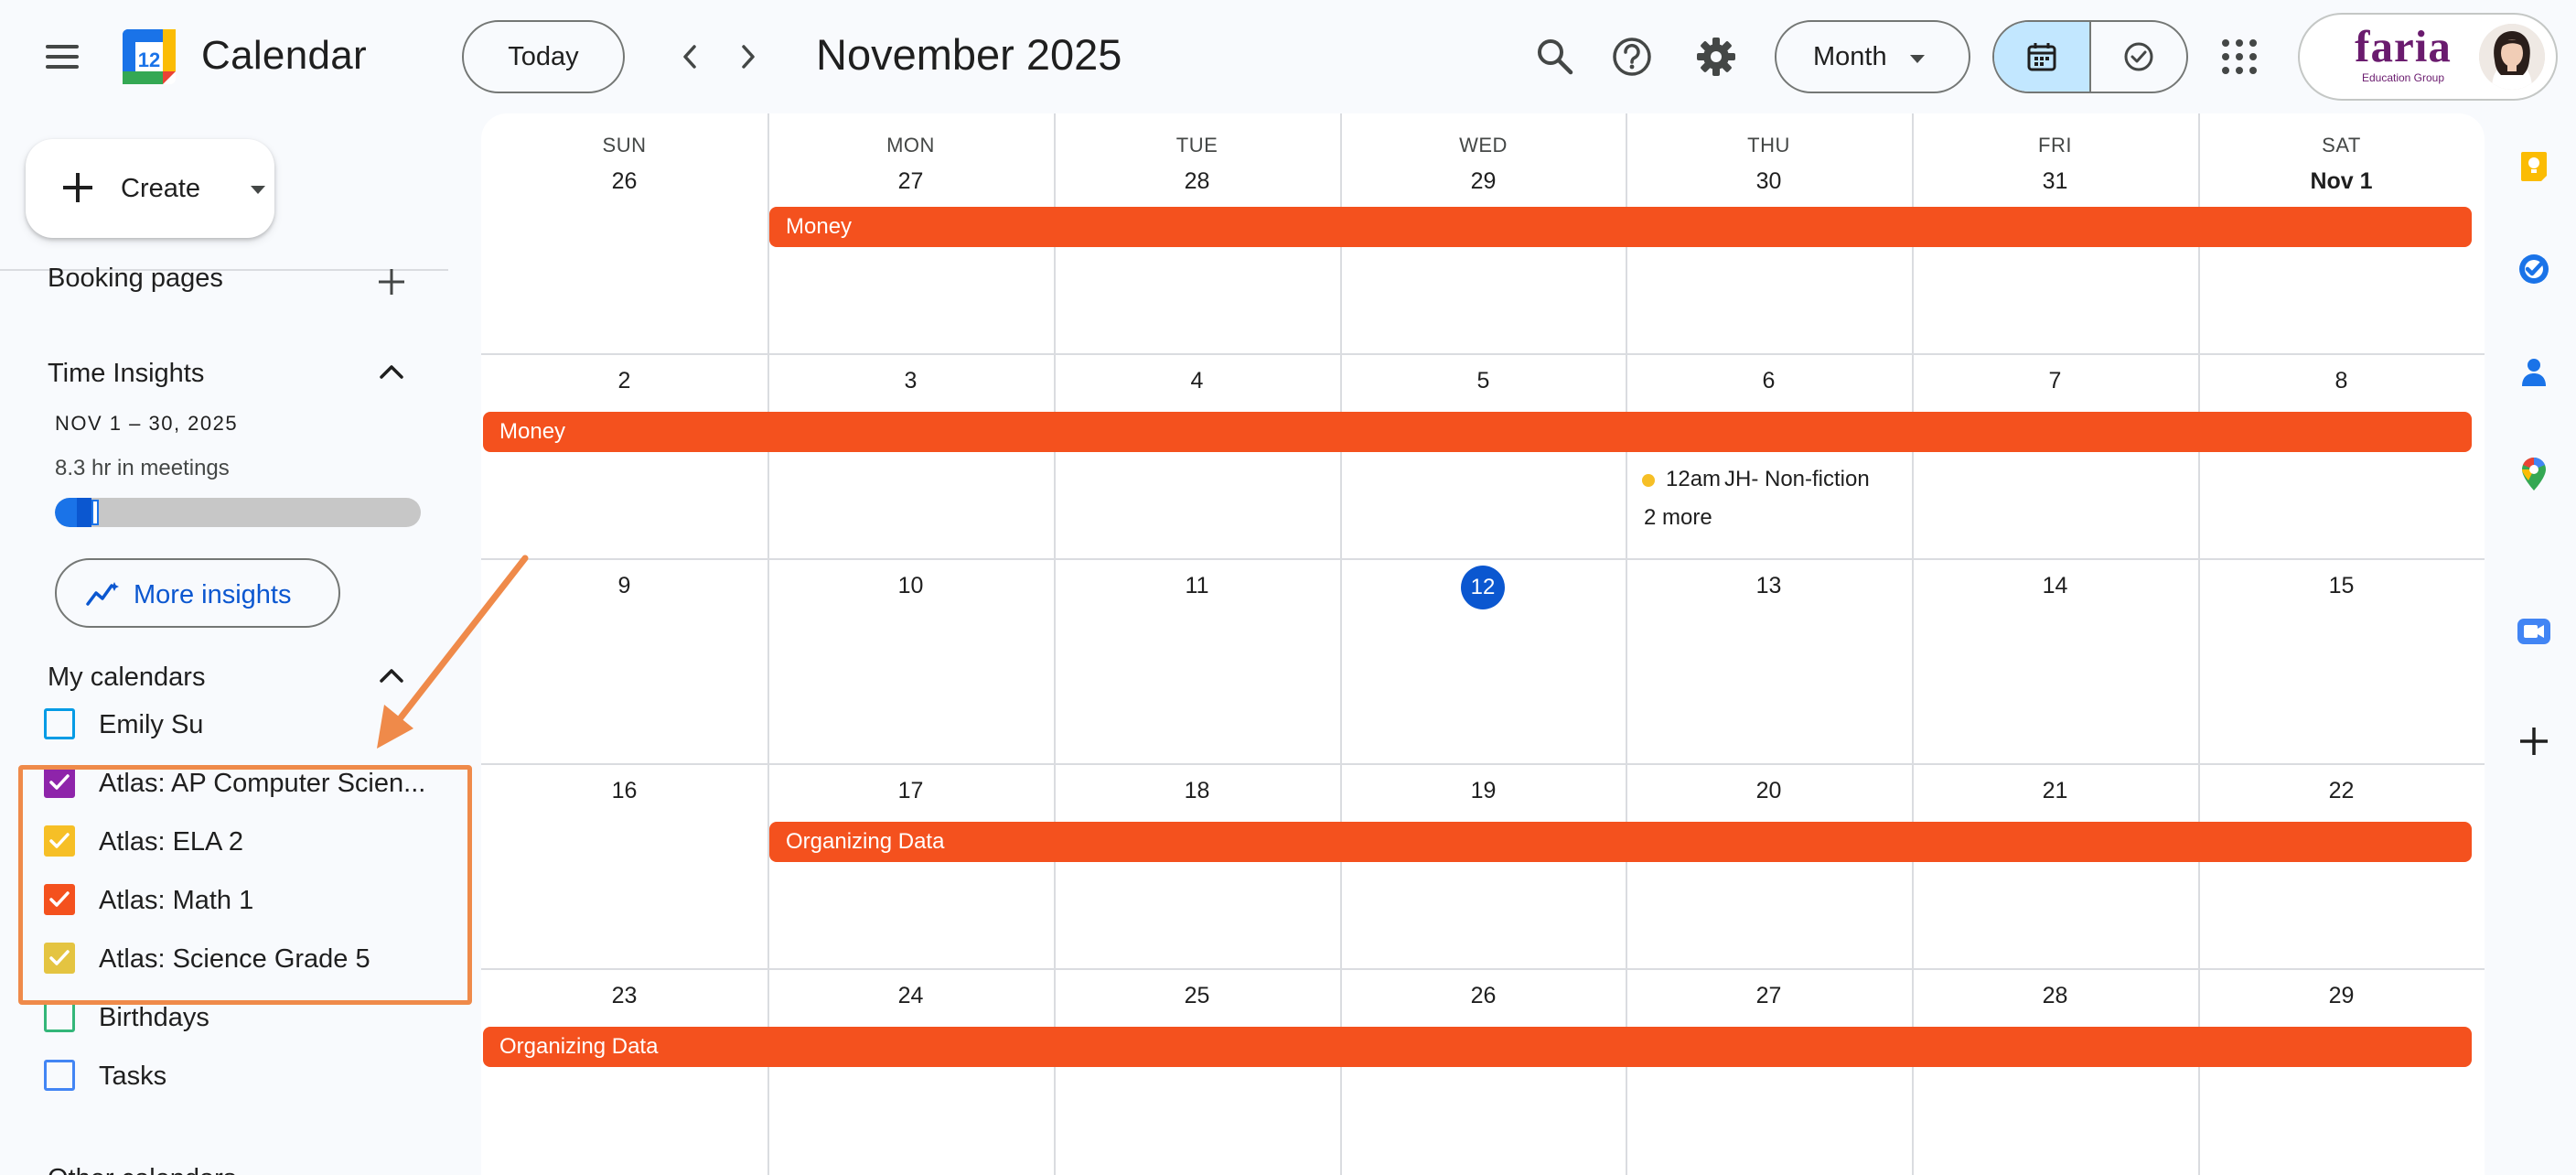 The width and height of the screenshot is (2576, 1175). Describe the element at coordinates (690, 57) in the screenshot. I see `chevron-left-icon` at that location.